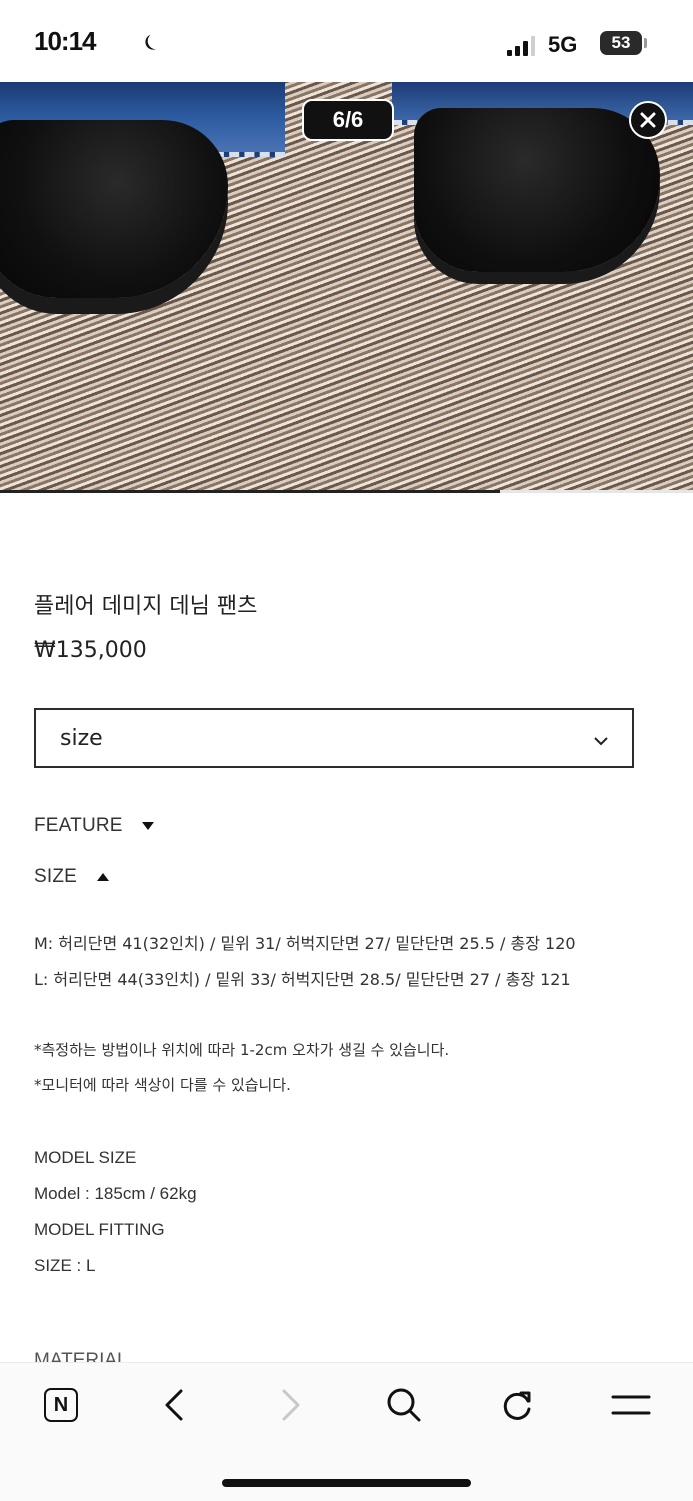 The height and width of the screenshot is (1501, 693). Describe the element at coordinates (115, 1193) in the screenshot. I see `model-size-value: Model : 185cm / 62kg` at that location.